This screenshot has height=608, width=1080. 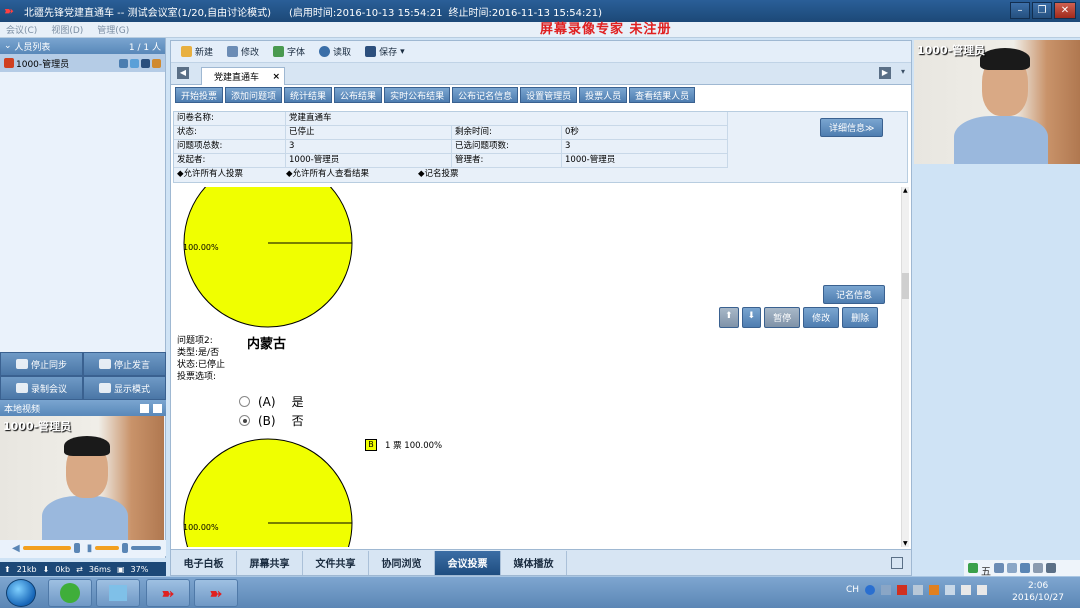 I want to click on taskbar-app3: ➽, so click(x=168, y=593).